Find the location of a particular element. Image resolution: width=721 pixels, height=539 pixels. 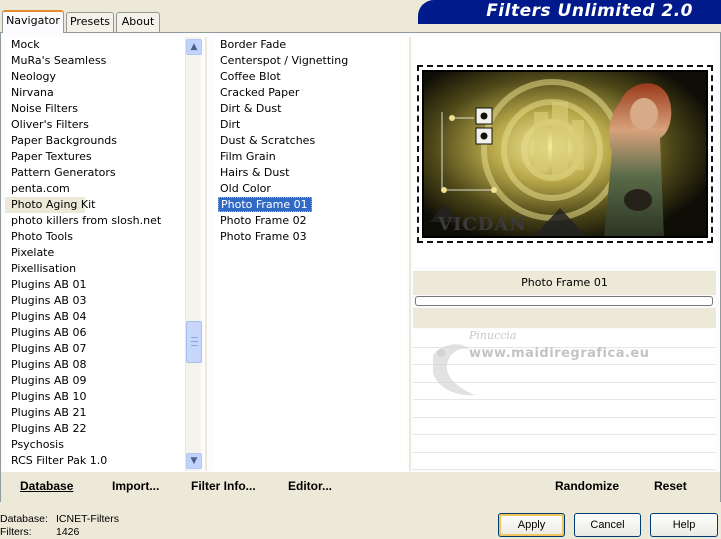

preview-frame: VICDAN is located at coordinates (565, 154).